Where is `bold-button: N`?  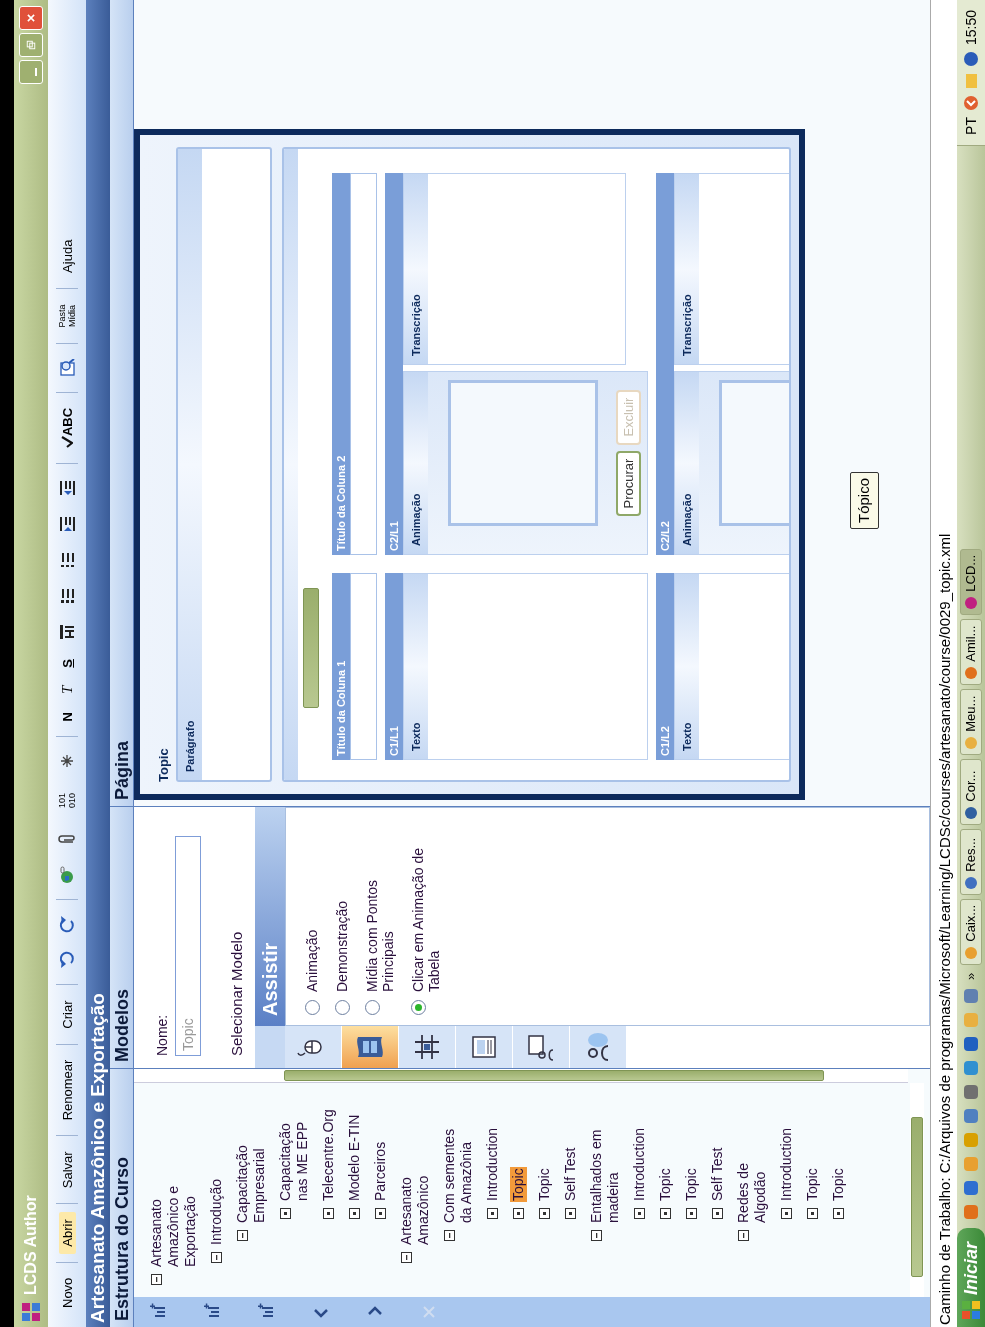 bold-button: N is located at coordinates (67, 717).